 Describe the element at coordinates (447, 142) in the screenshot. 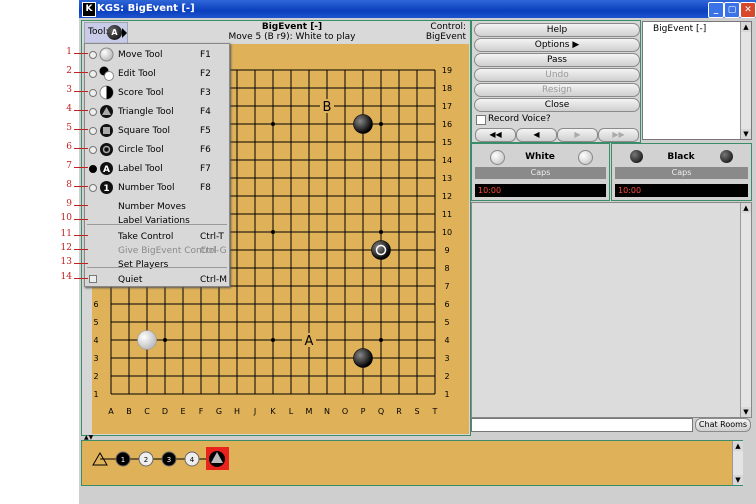

I see `row-label-right: 15` at that location.